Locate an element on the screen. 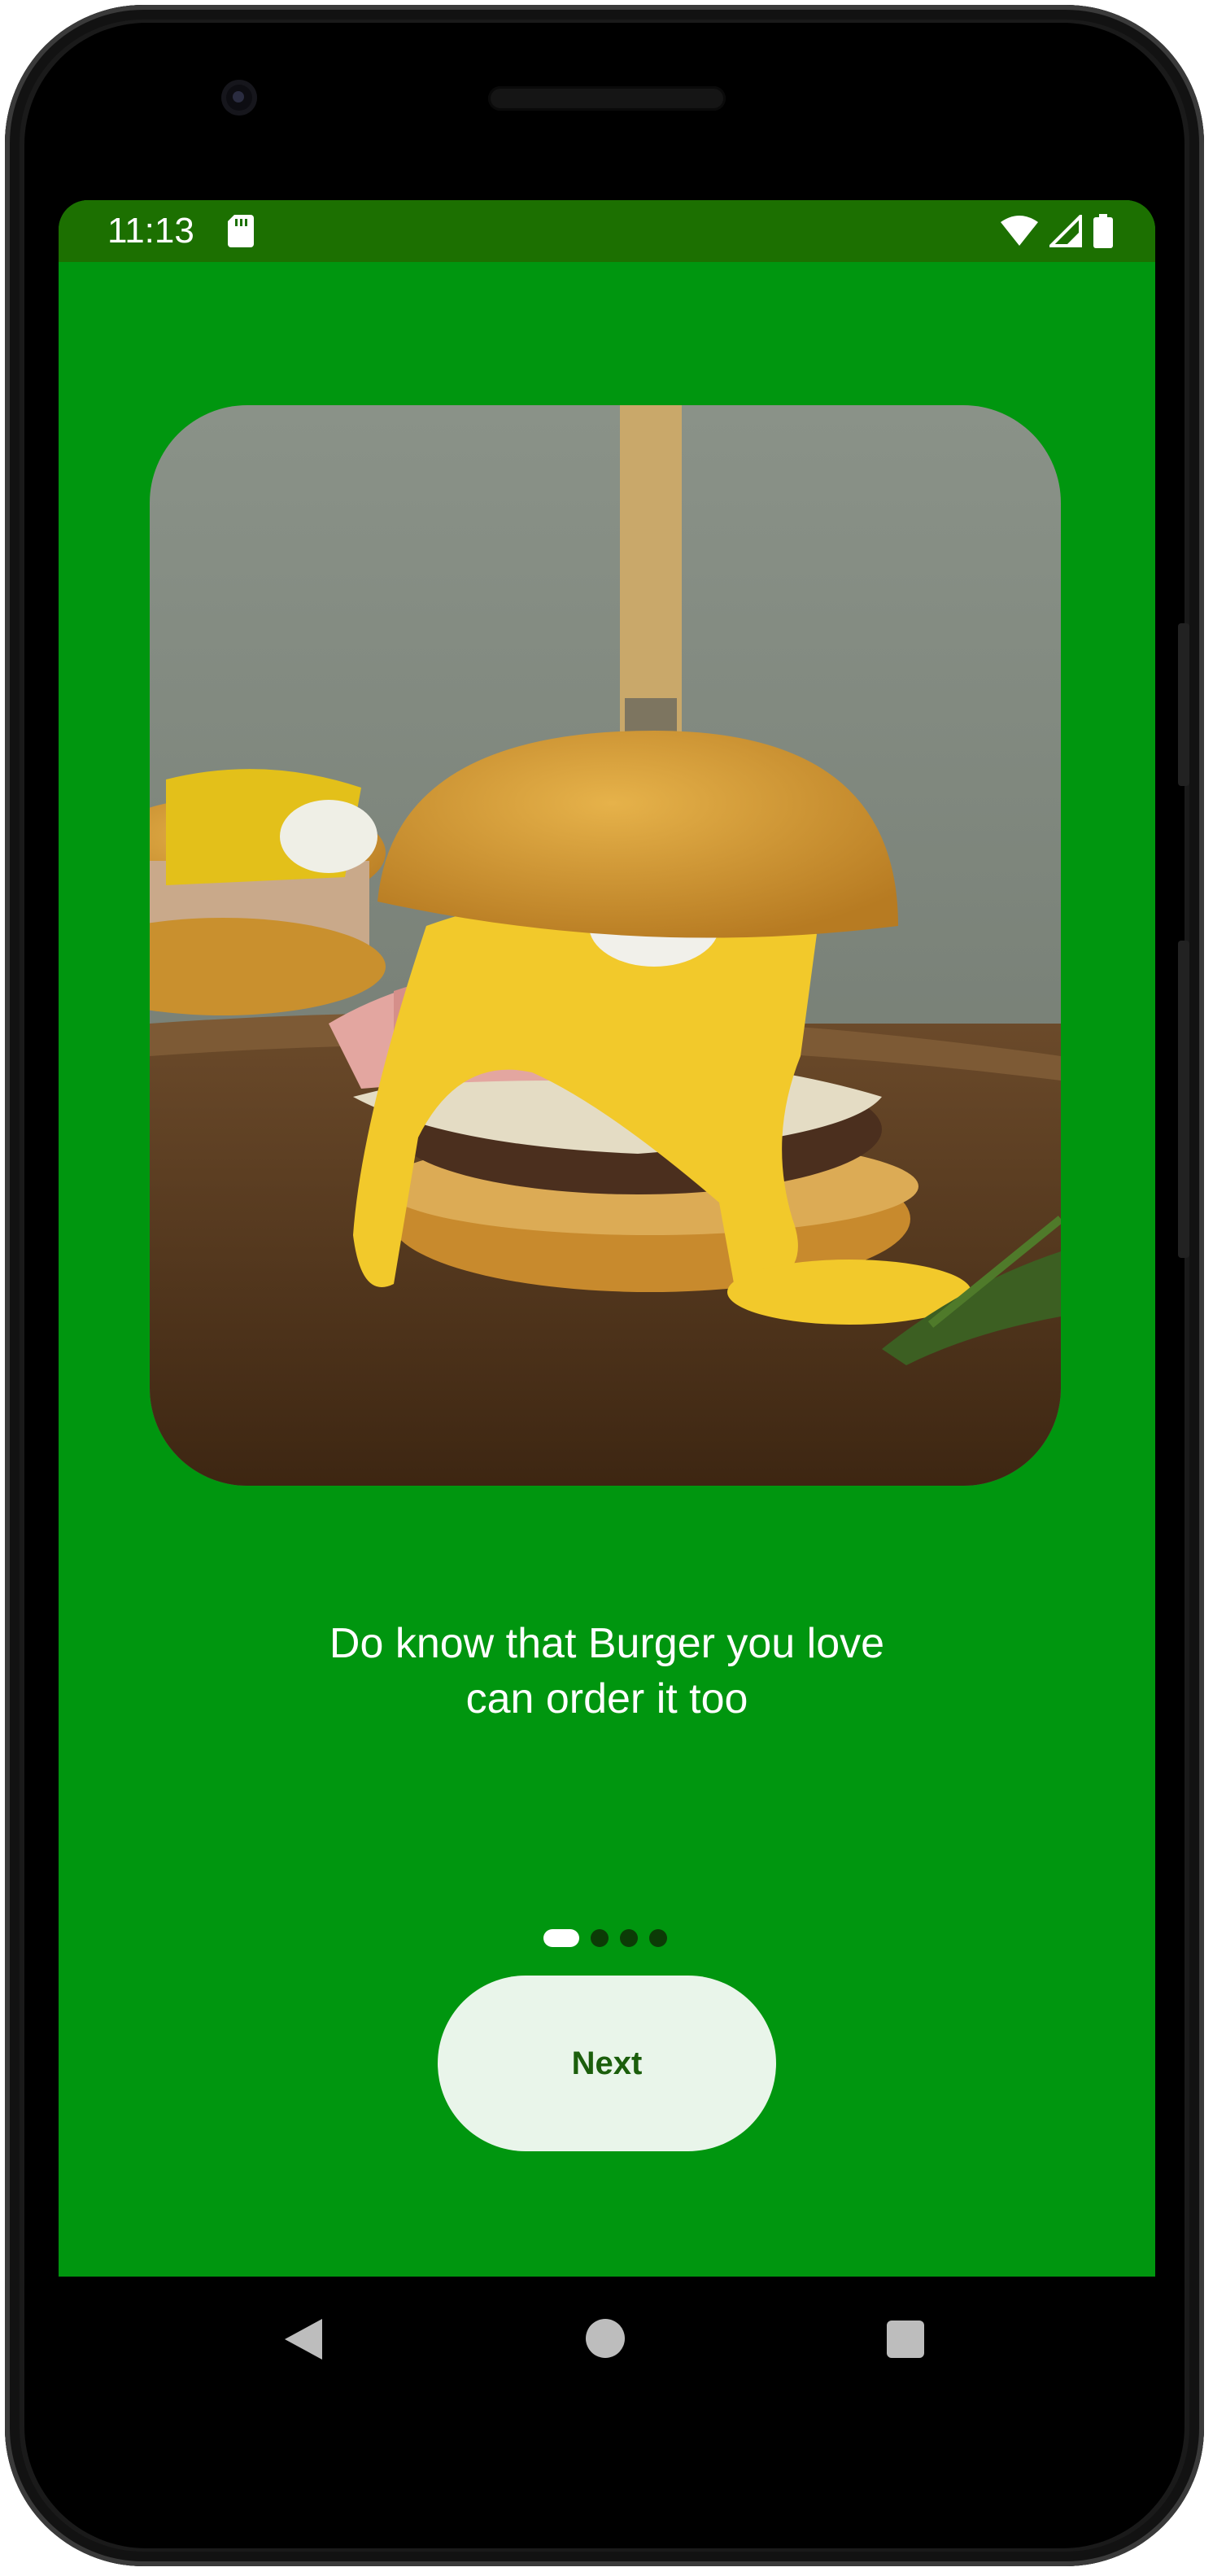  status-icons is located at coordinates (1057, 231).